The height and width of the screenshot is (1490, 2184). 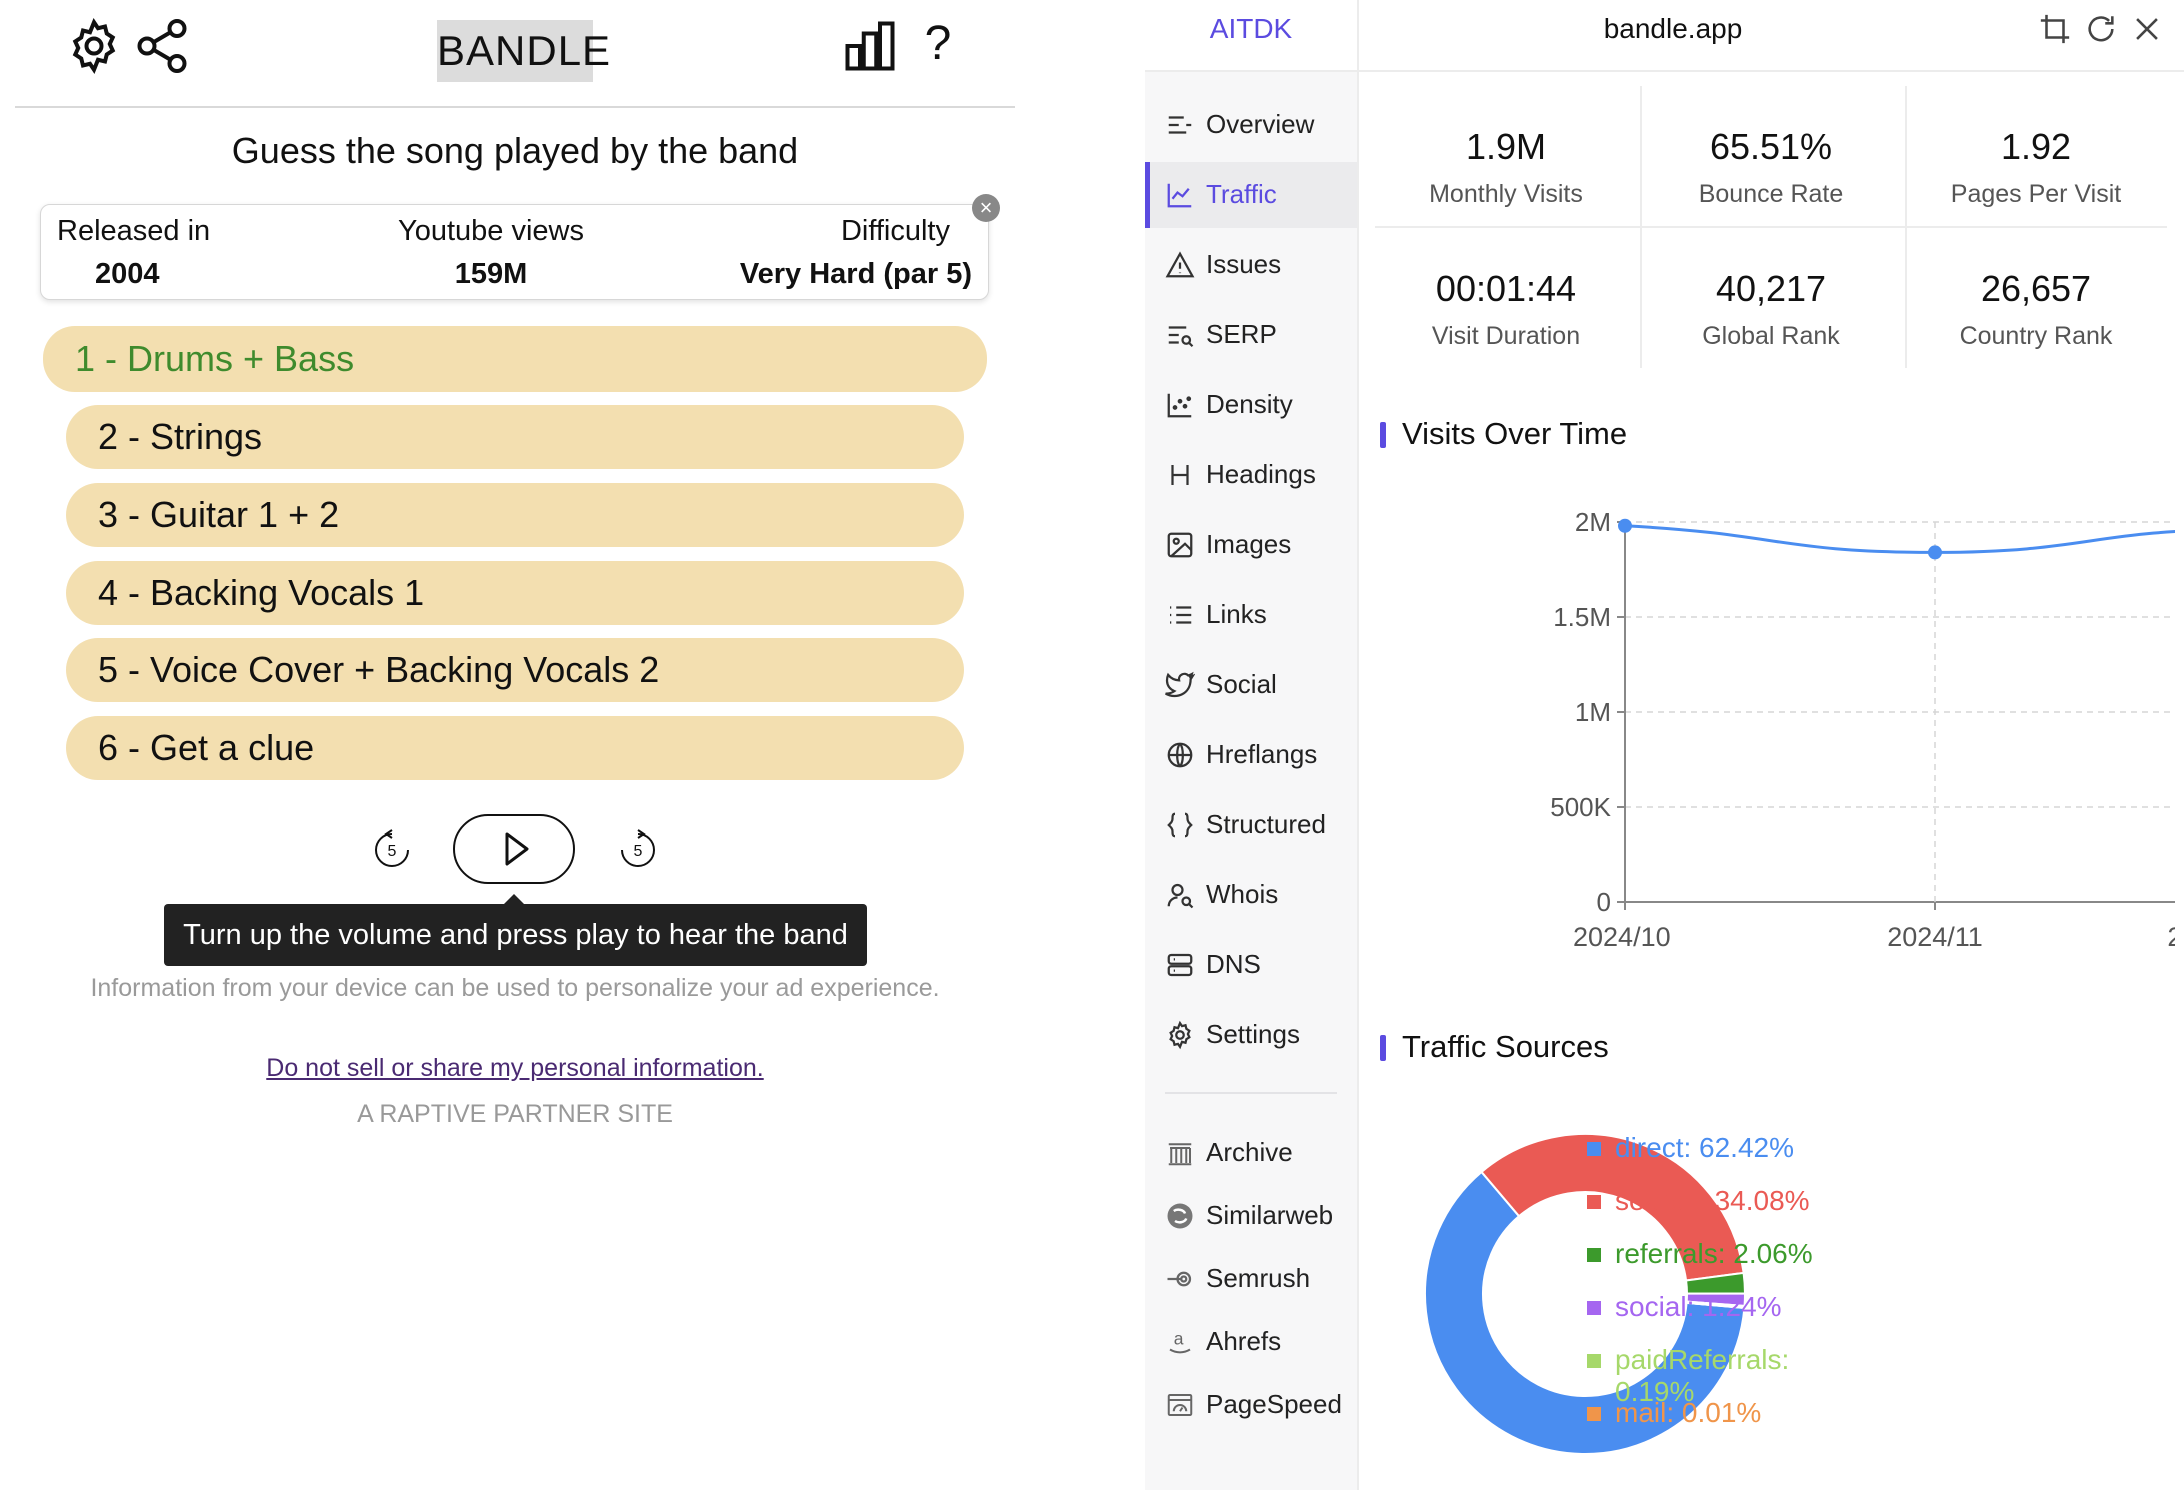 What do you see at coordinates (523, 51) in the screenshot?
I see `app-title: BANDLE` at bounding box center [523, 51].